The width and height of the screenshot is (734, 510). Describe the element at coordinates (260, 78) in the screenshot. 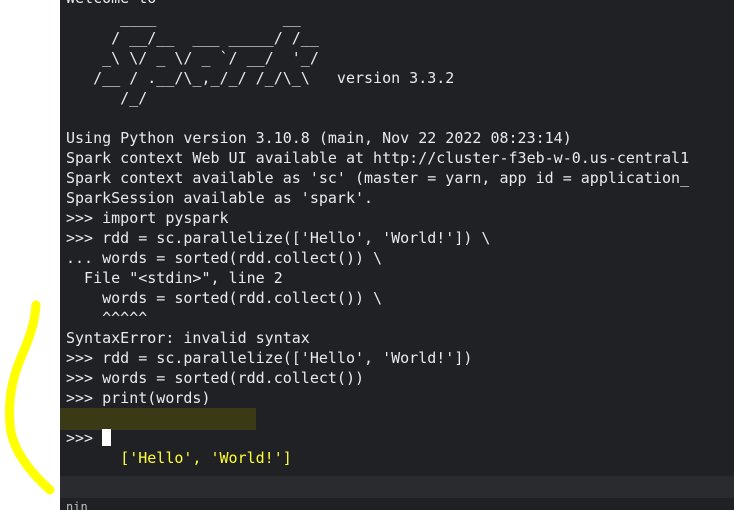

I see `terminal-line: /__ / .__/\_,_/_/ /_/\_\ version 3.3.2` at that location.